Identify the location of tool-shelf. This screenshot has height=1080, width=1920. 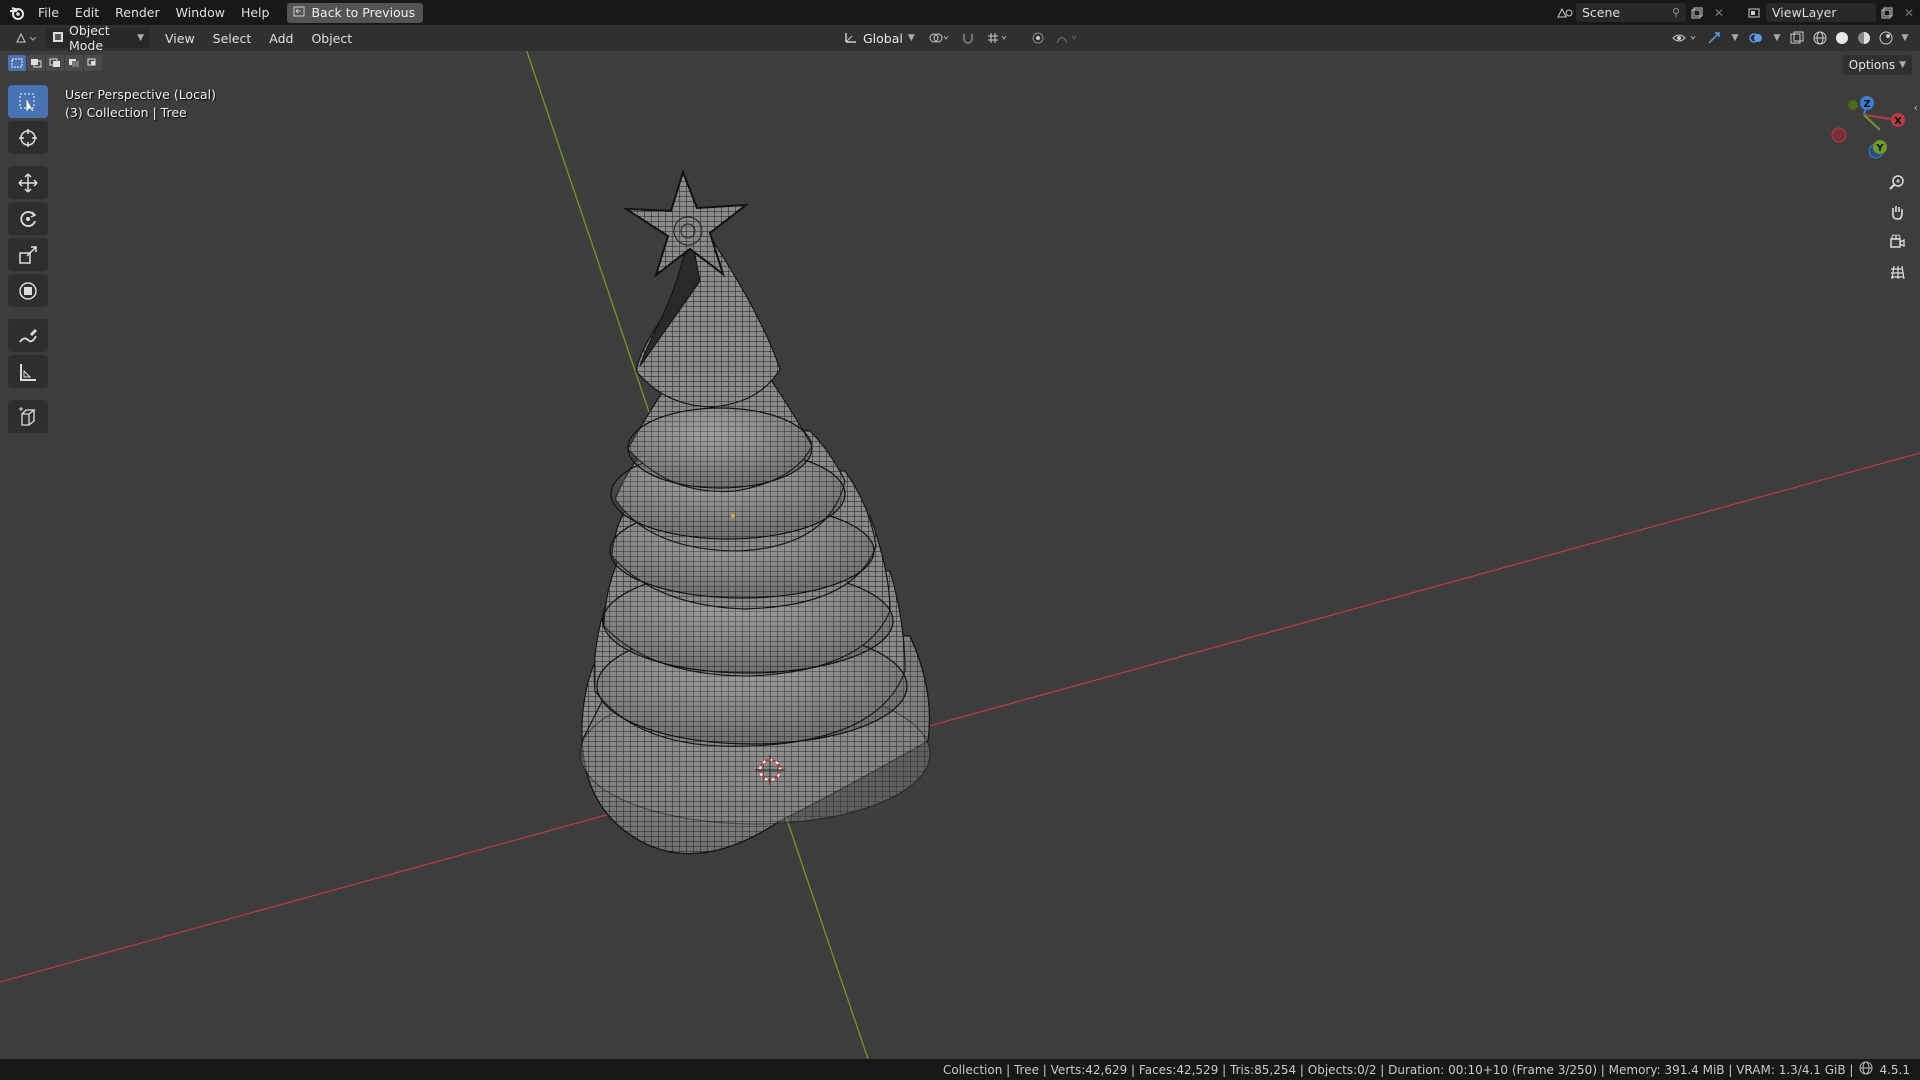
(28, 259).